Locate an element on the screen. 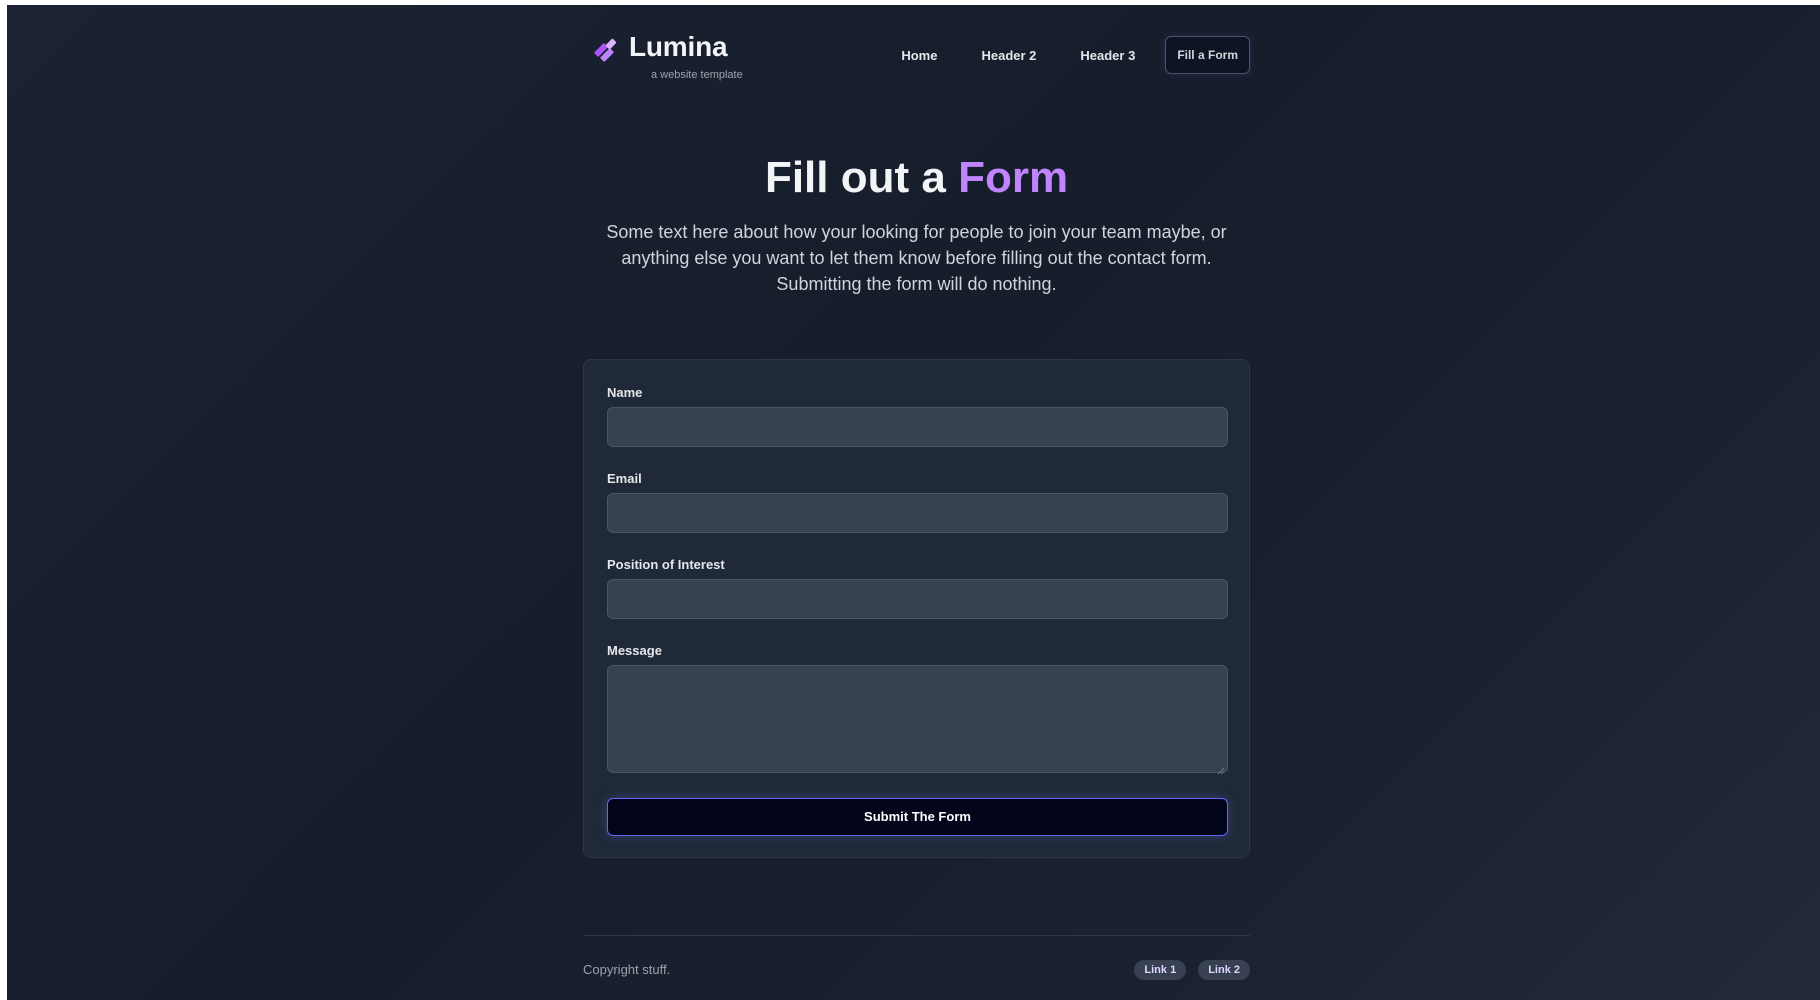 The width and height of the screenshot is (1820, 1000). page-title-prefix: Fill out a is located at coordinates (855, 177).